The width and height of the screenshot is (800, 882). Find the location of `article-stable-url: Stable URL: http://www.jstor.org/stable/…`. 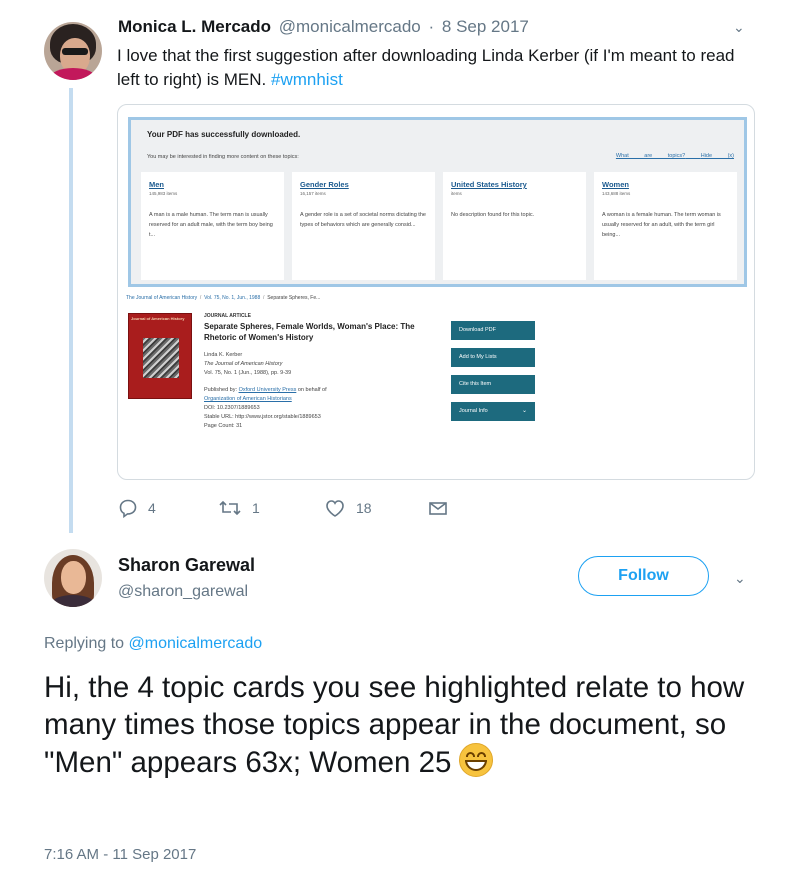

article-stable-url: Stable URL: http://www.jstor.org/stable/… is located at coordinates (262, 417).